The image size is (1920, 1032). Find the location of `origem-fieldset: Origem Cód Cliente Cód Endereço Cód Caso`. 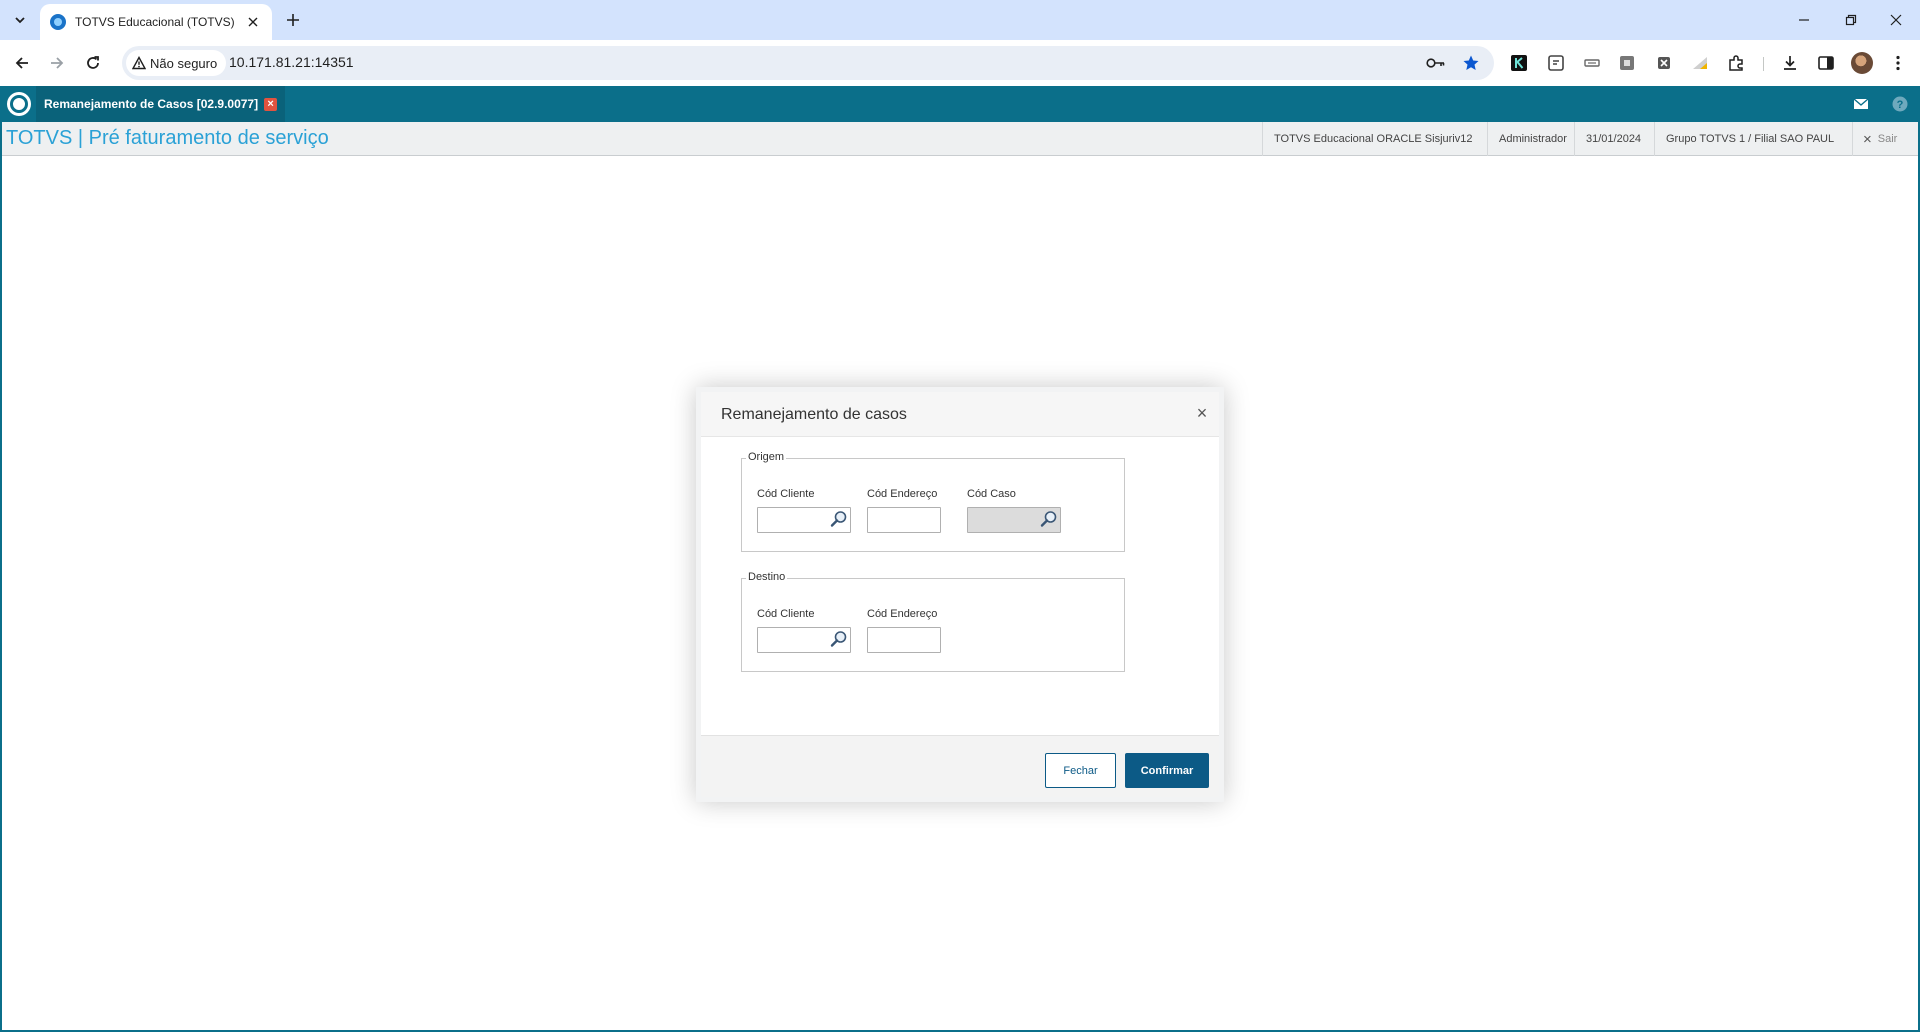

origem-fieldset: Origem Cód Cliente Cód Endereço Cód Caso is located at coordinates (933, 501).